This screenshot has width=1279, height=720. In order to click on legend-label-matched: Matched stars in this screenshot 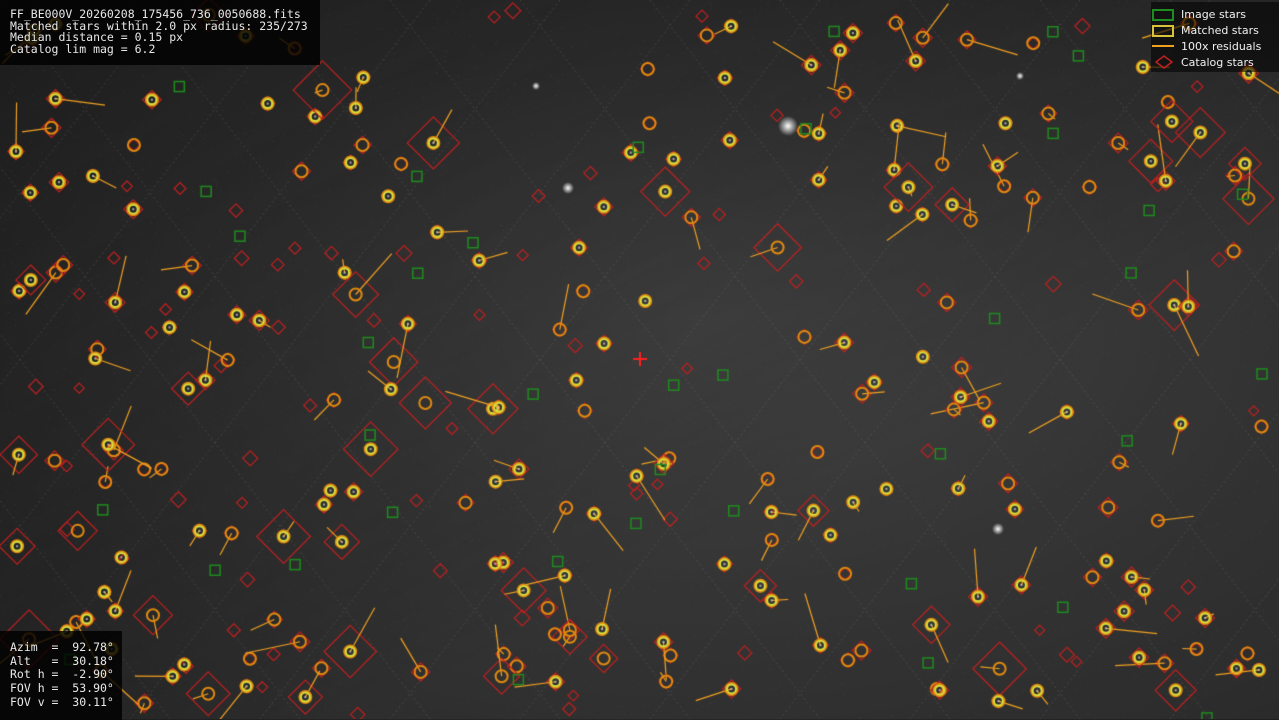, I will do `click(1220, 30)`.